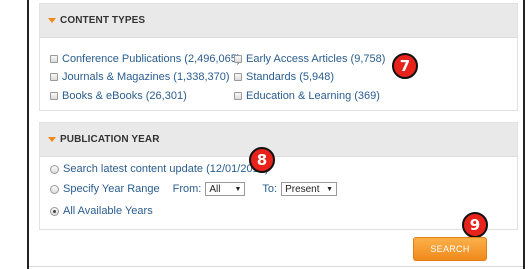 The width and height of the screenshot is (531, 269). I want to click on radio-all-available-years: All Available Years, so click(101, 211).